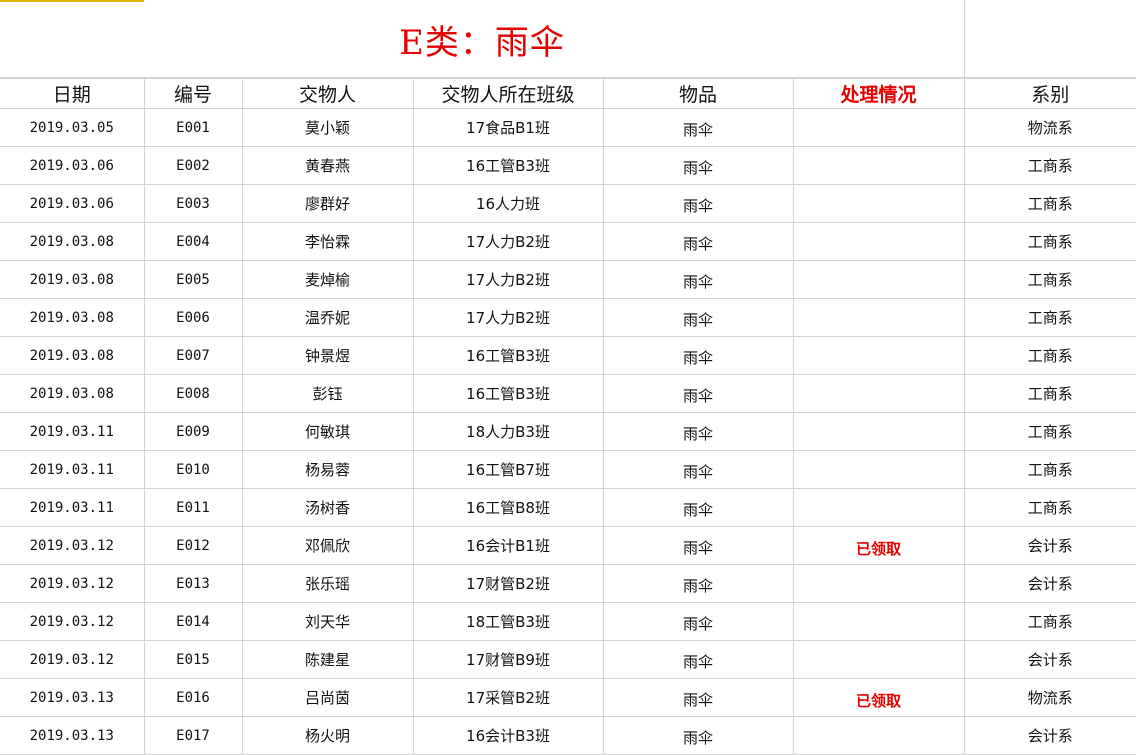  I want to click on header-person: 交物人, so click(327, 93).